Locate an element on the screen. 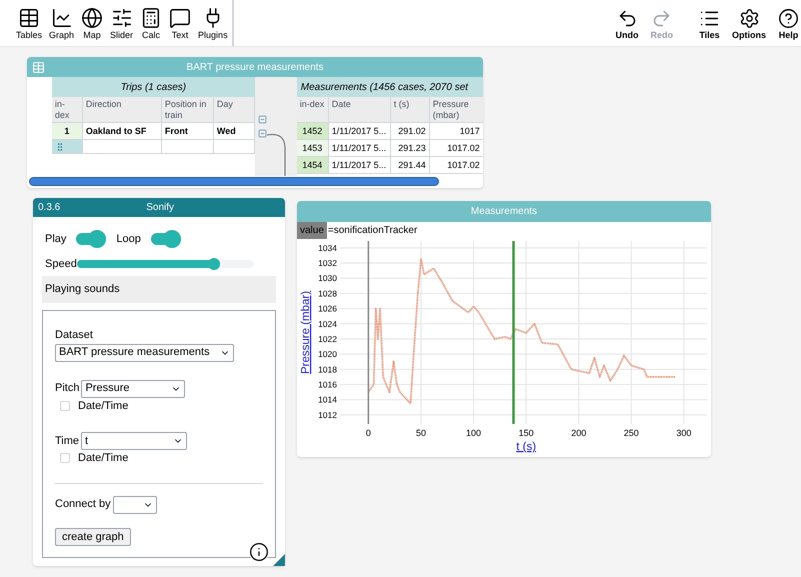 This screenshot has width=801, height=577. dataset-label: Dataset is located at coordinates (74, 335).